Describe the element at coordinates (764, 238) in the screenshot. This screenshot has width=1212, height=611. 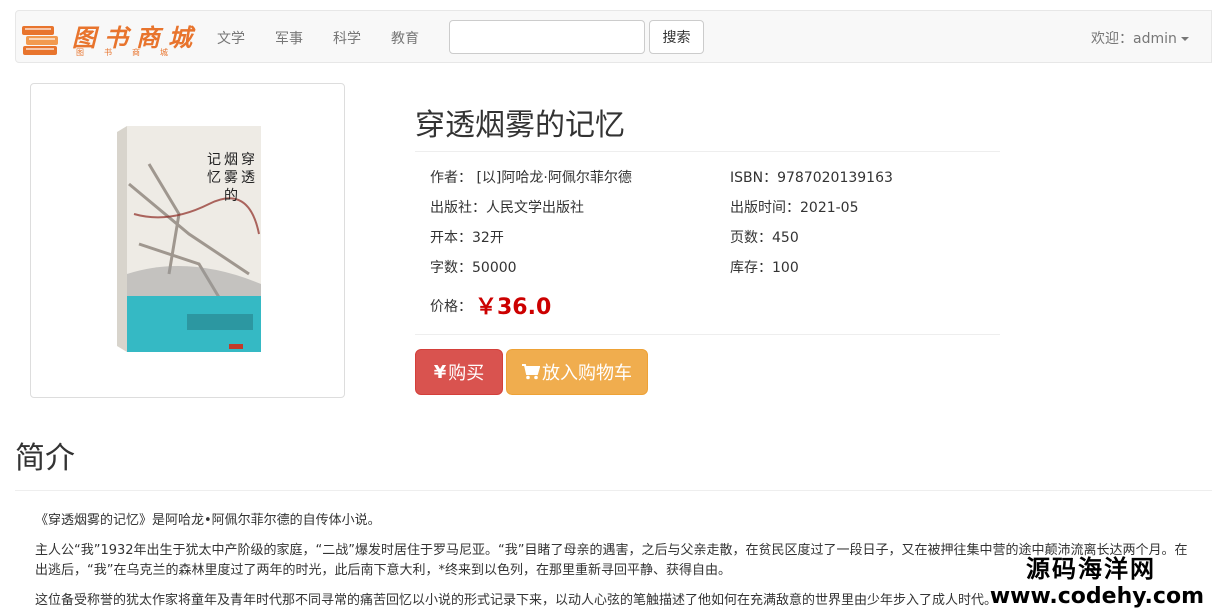
I see `book-pages: 页数：450` at that location.